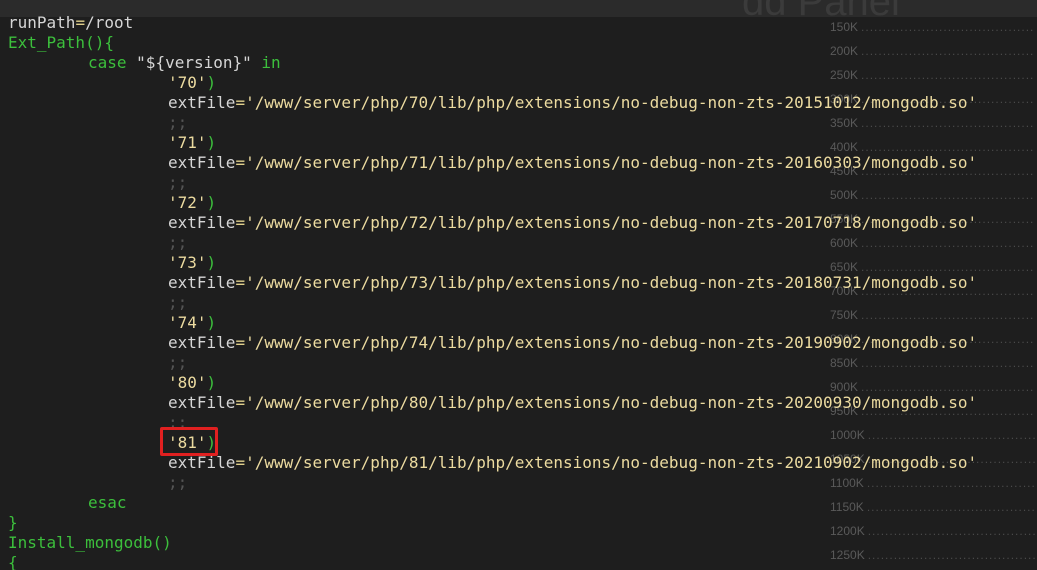 The width and height of the screenshot is (1037, 570). Describe the element at coordinates (61, 42) in the screenshot. I see `function-declaration: Ext_Path(){` at that location.